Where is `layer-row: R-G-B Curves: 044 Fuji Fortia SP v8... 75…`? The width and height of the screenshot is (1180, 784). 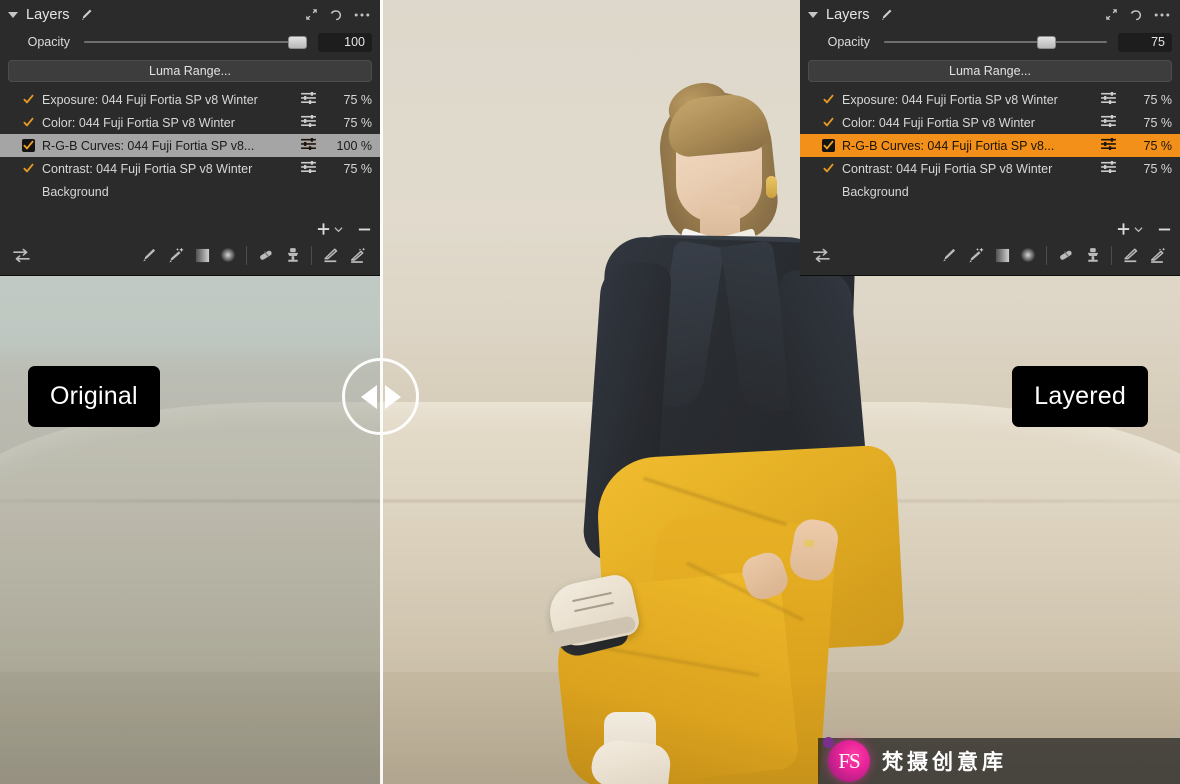
layer-row: R-G-B Curves: 044 Fuji Fortia SP v8... 75… is located at coordinates (990, 145).